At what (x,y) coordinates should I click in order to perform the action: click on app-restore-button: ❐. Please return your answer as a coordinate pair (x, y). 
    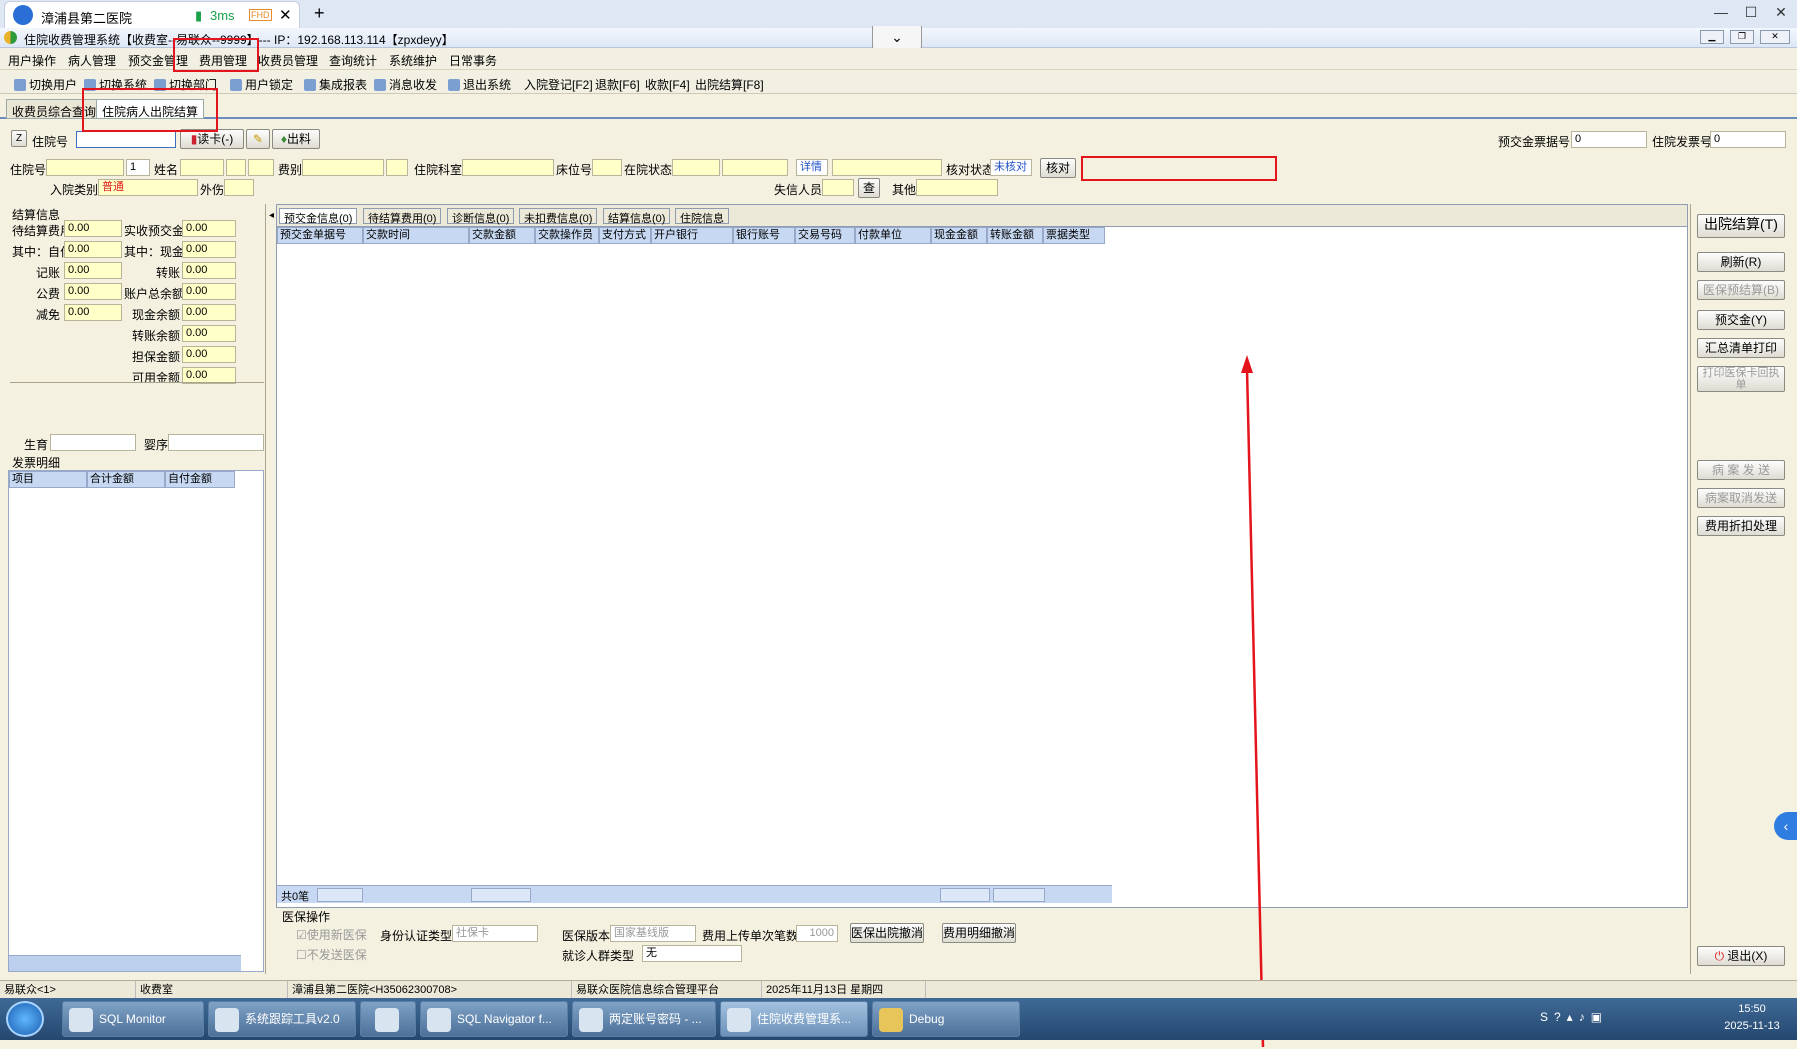
    Looking at the image, I should click on (1742, 37).